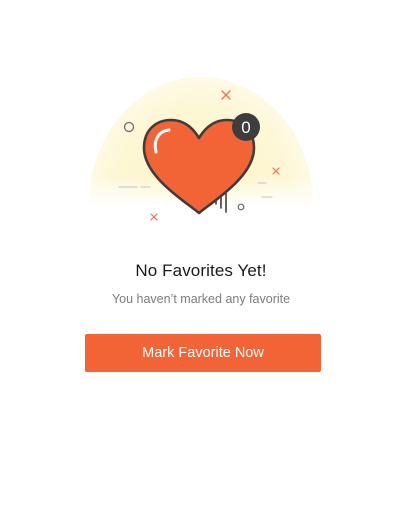 This screenshot has height=532, width=402. Describe the element at coordinates (201, 299) in the screenshot. I see `empty-state-subtitle: You haven’t marked any favorite` at that location.